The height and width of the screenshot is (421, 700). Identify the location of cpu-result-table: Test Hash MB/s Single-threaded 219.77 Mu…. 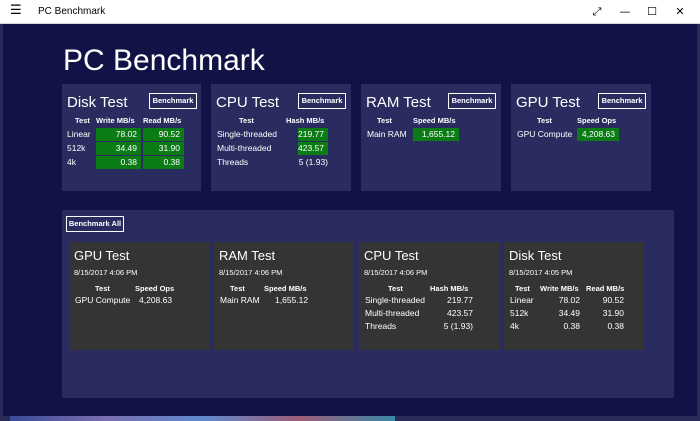
(429, 314).